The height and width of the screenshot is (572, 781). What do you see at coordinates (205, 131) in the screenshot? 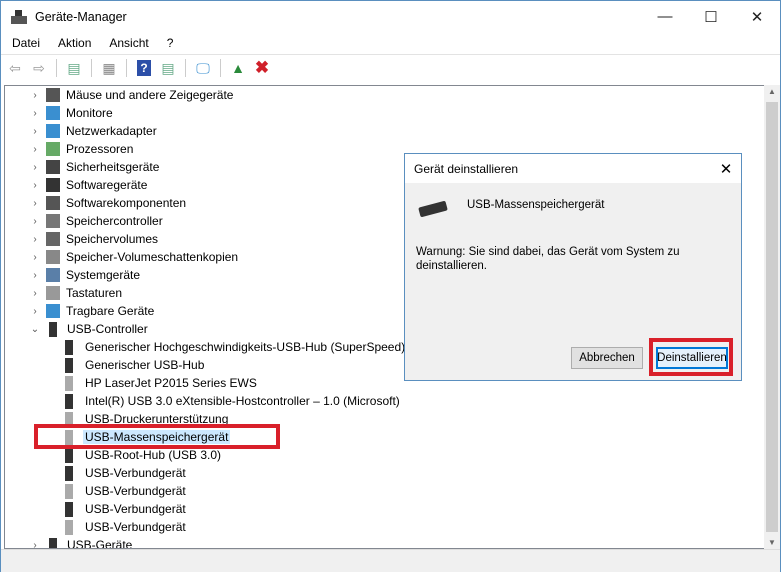
I see `tree-category: › Netzwerkadapter` at bounding box center [205, 131].